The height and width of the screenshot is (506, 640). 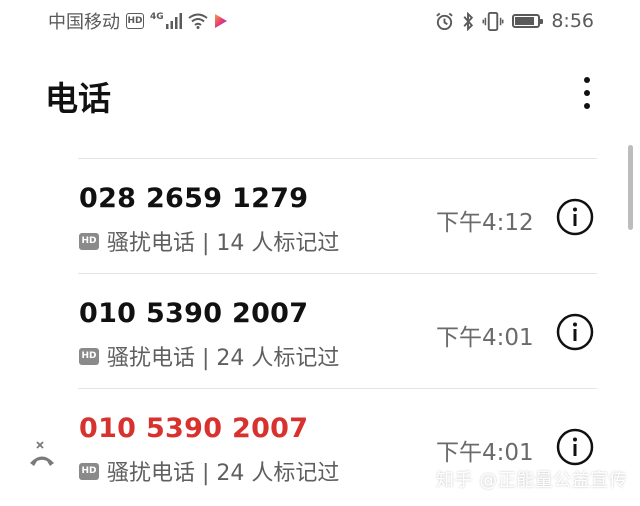 What do you see at coordinates (532, 480) in the screenshot?
I see `watermark: 知乎 @正能量公益宣传` at bounding box center [532, 480].